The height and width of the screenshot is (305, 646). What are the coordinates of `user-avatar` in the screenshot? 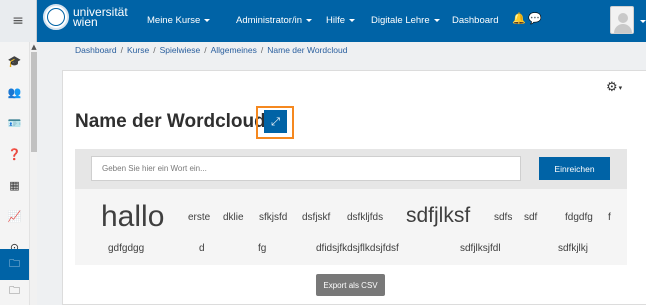 It's located at (622, 20).